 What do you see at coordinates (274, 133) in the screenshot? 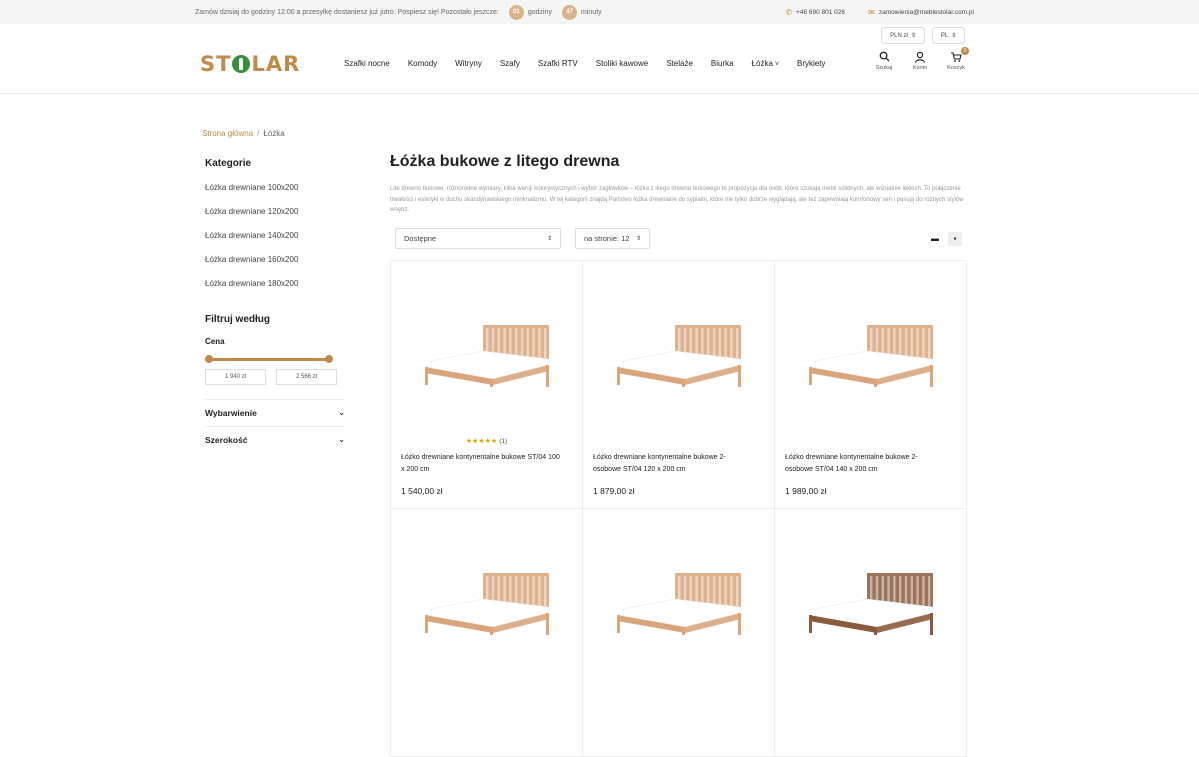
I see `breadcrumb-current: Łóżka` at bounding box center [274, 133].